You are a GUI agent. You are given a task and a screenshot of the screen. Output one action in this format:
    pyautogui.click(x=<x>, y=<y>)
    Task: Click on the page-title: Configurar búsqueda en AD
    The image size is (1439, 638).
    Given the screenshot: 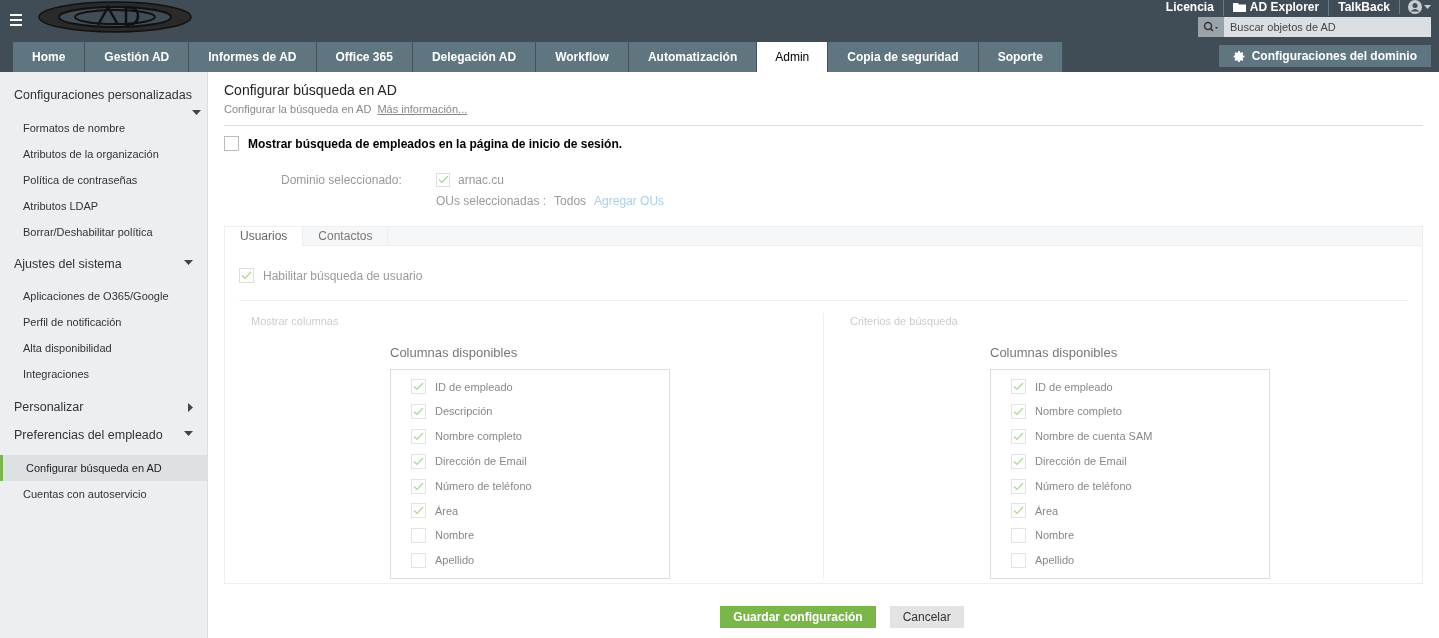 What is the action you would take?
    pyautogui.click(x=311, y=90)
    